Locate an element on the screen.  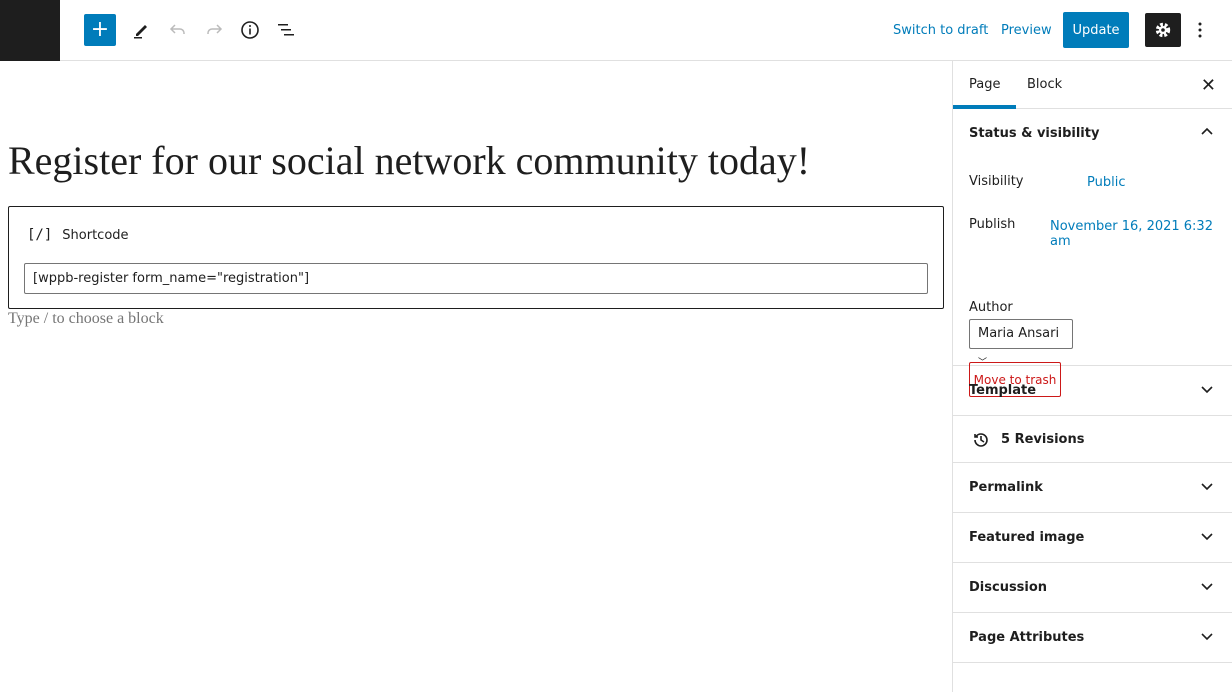
update-button: Update is located at coordinates (1096, 30).